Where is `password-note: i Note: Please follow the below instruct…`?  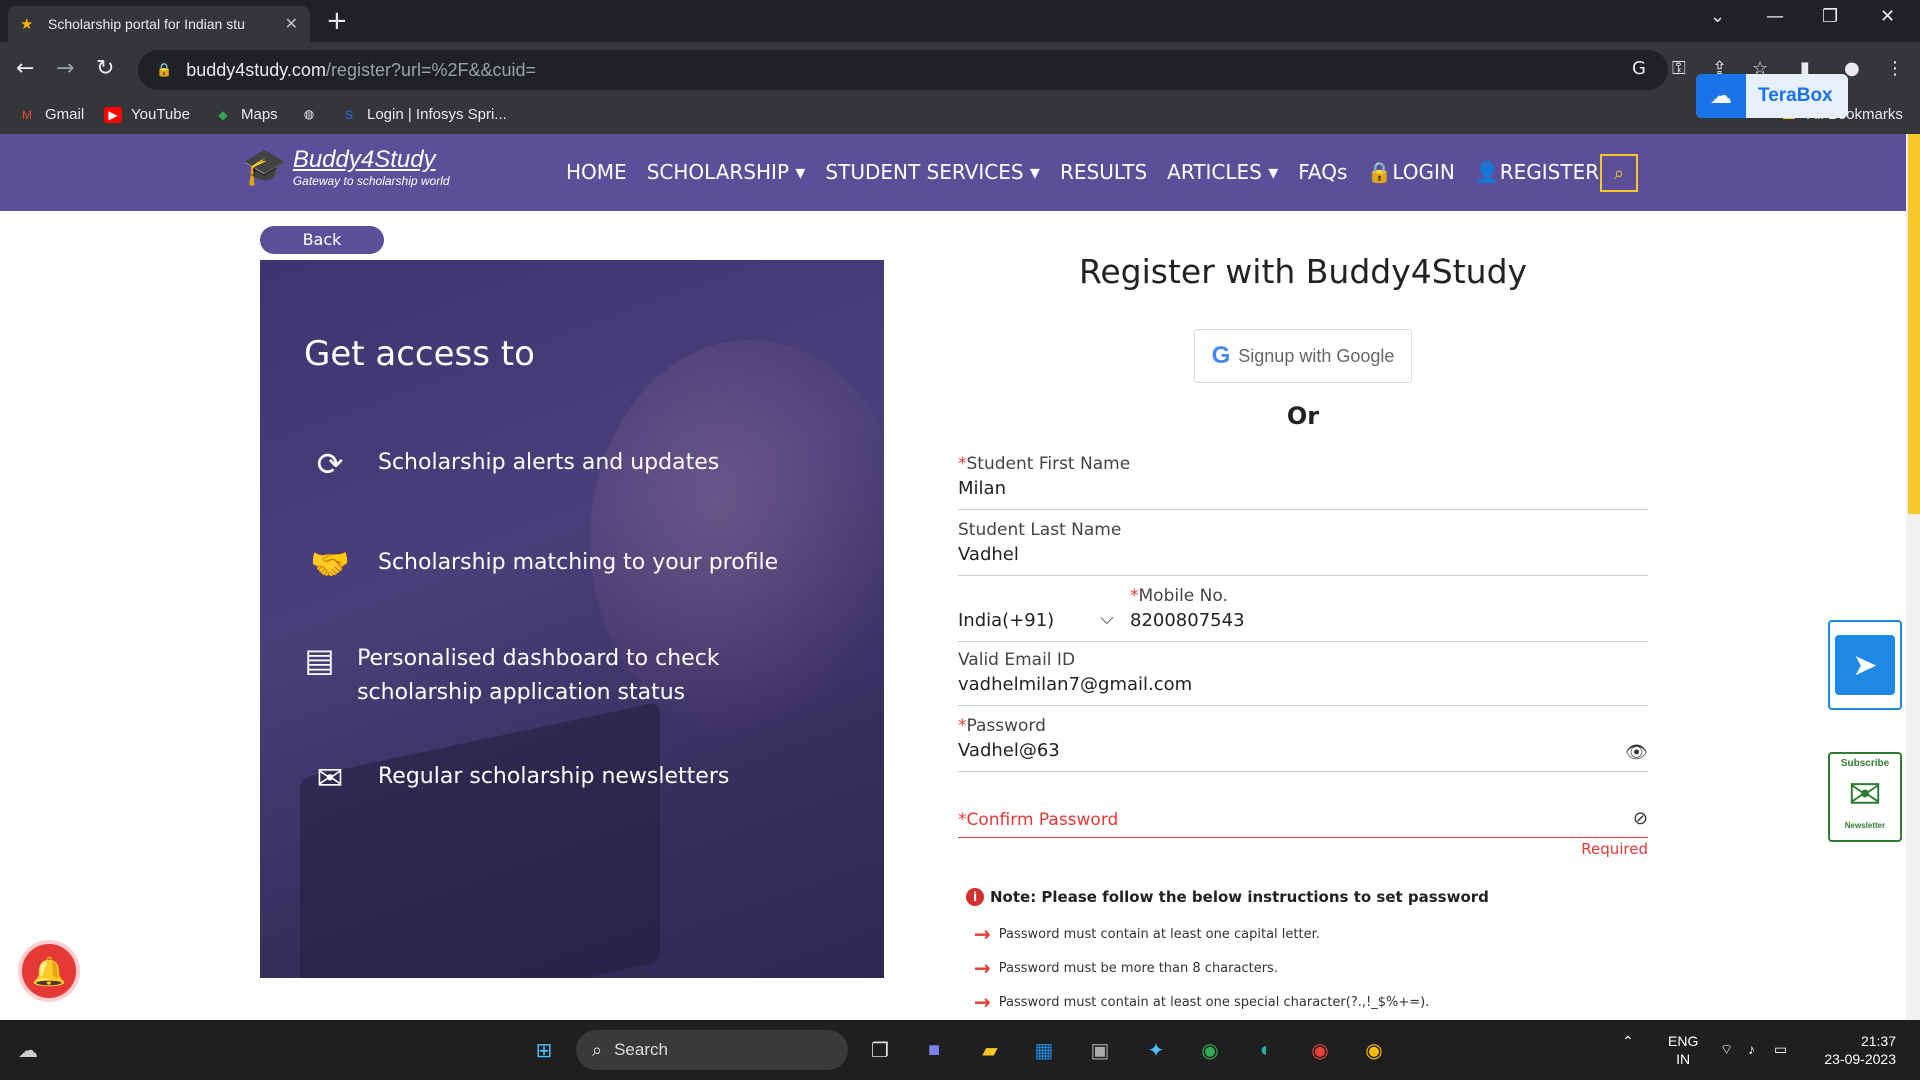 password-note: i Note: Please follow the below instruct… is located at coordinates (1227, 897).